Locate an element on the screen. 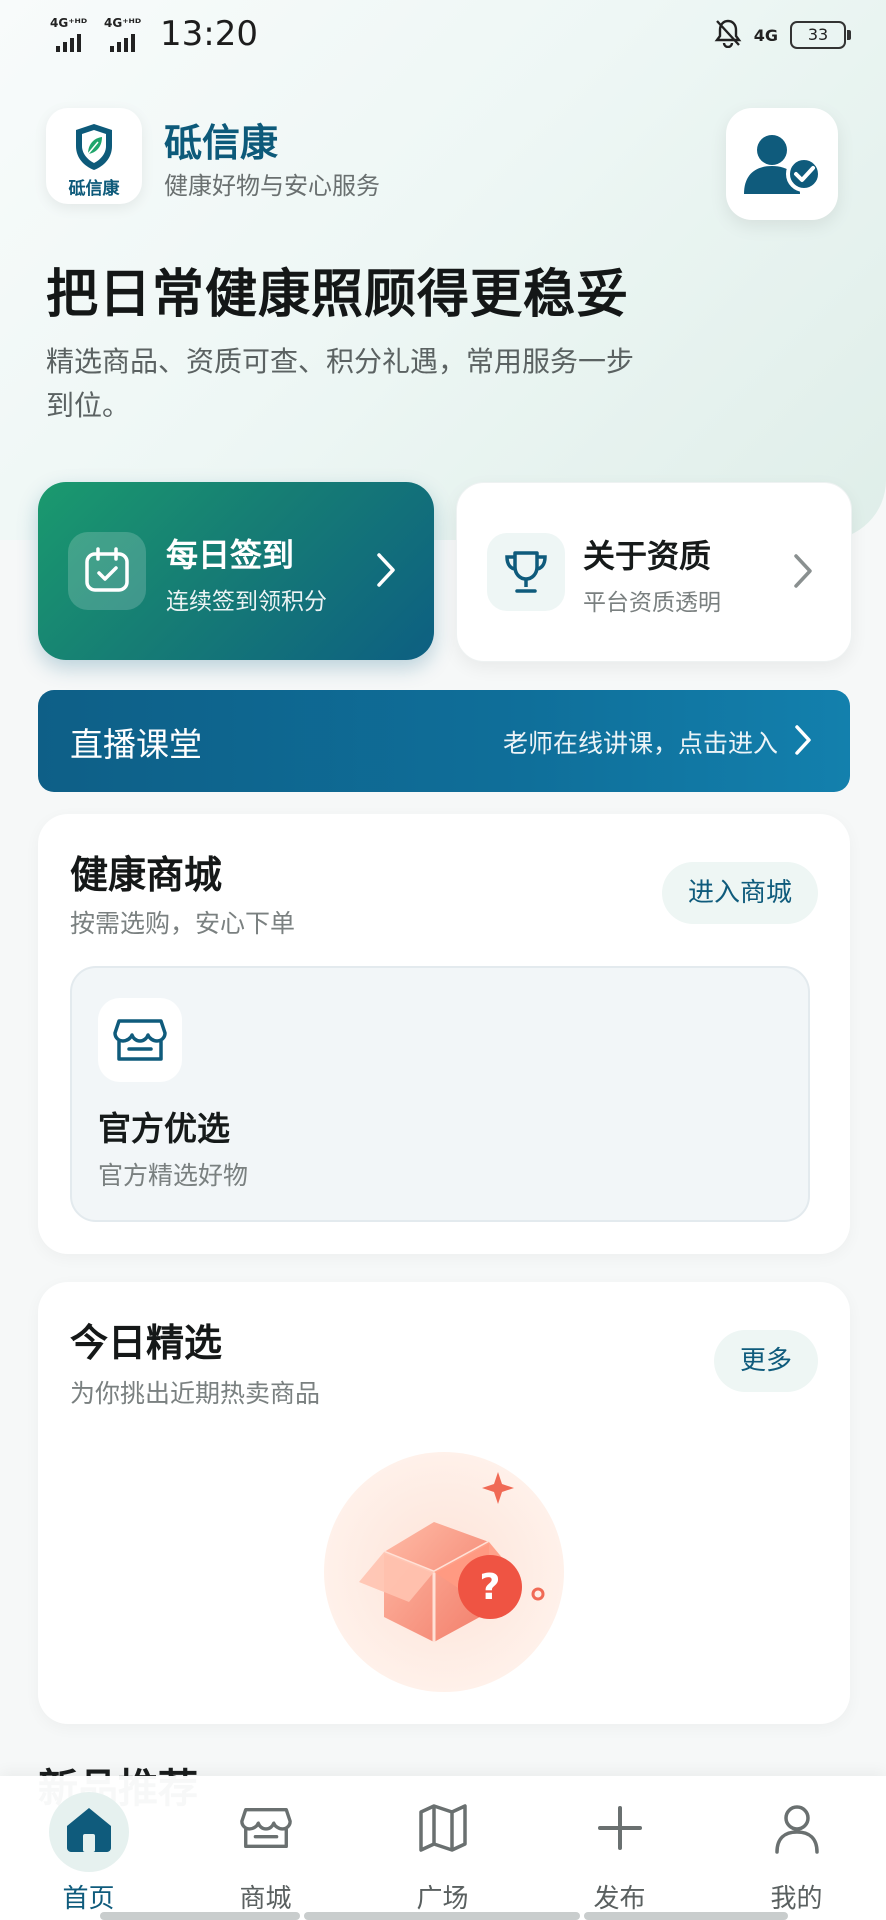 The width and height of the screenshot is (886, 1920). today-subtitle: 为你挑出近期热卖商品 is located at coordinates (195, 1393).